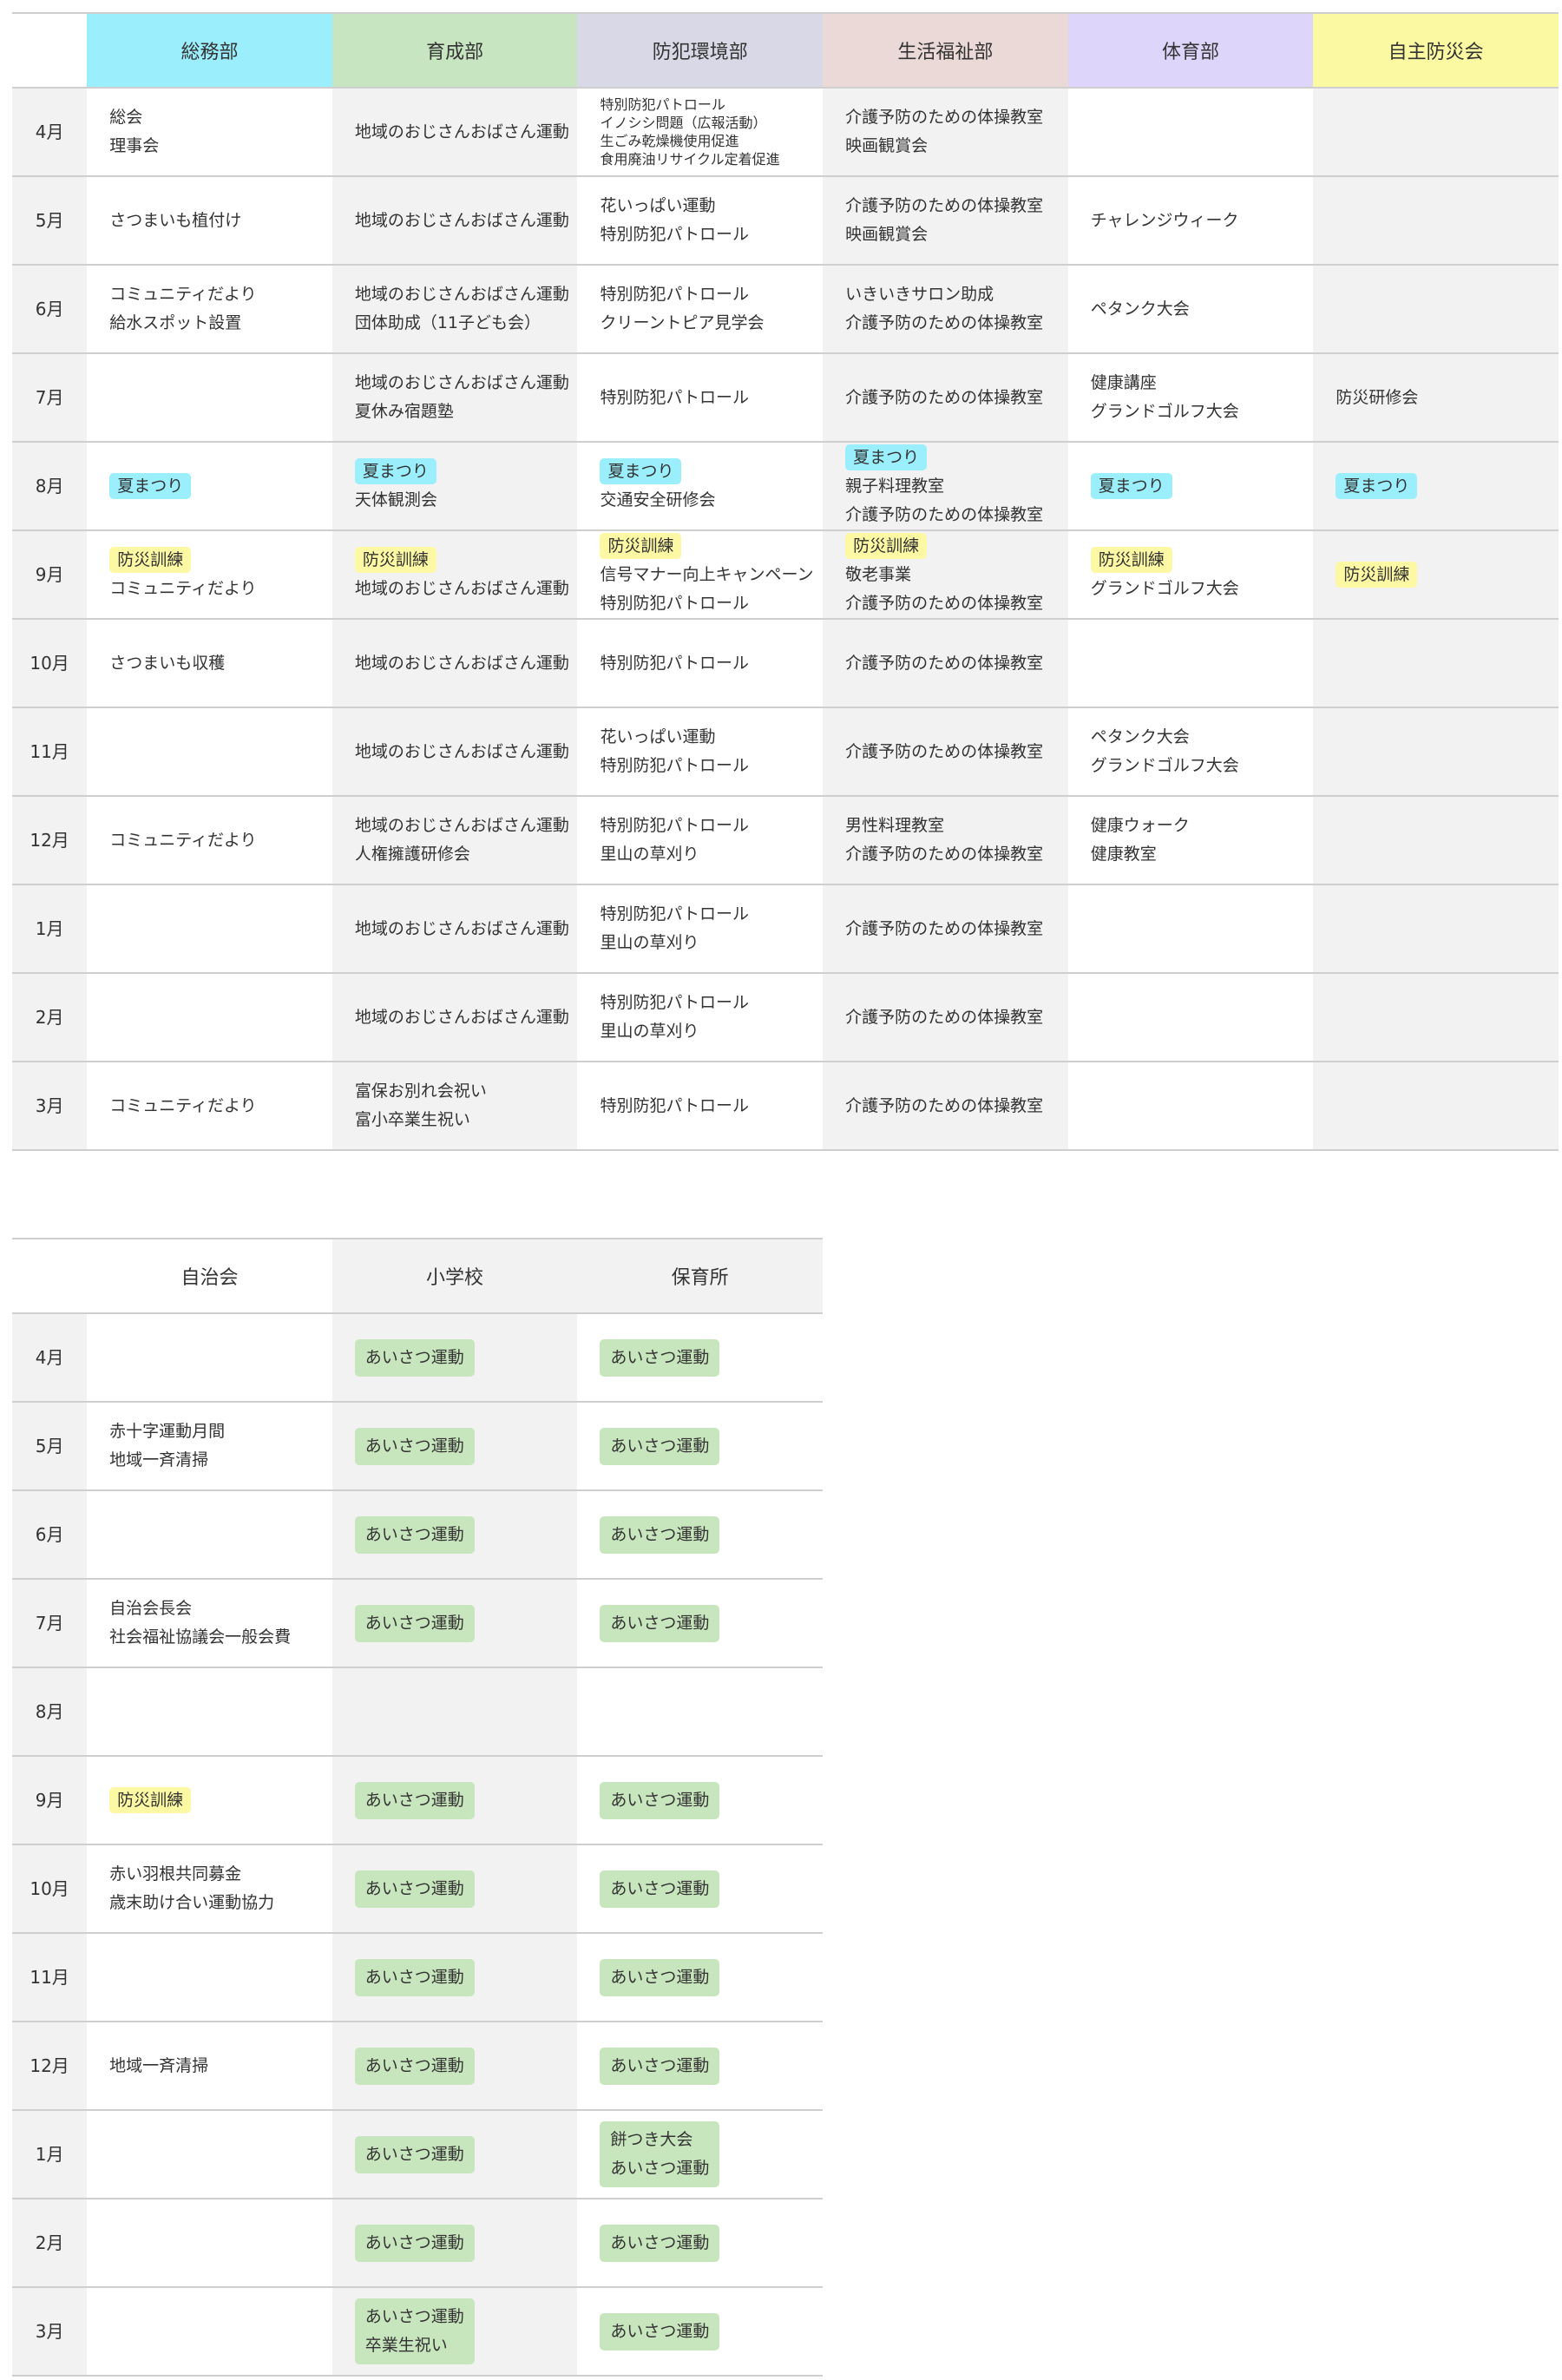 This screenshot has height=2380, width=1562. Describe the element at coordinates (50, 1017) in the screenshot. I see `month-cell: 2月` at that location.